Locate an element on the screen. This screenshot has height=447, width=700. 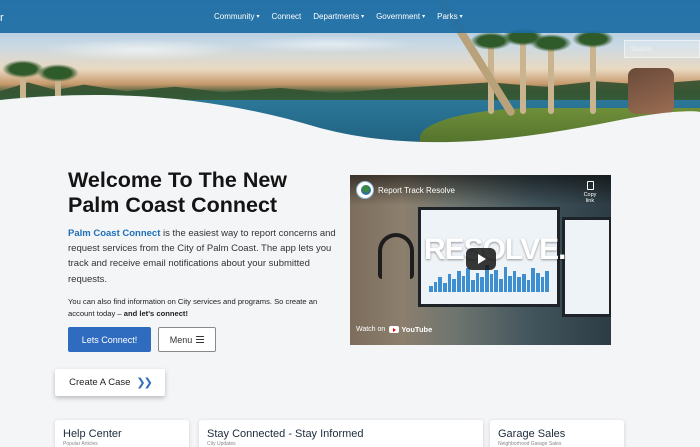
nav-parks-label: Parks is located at coordinates (447, 16).